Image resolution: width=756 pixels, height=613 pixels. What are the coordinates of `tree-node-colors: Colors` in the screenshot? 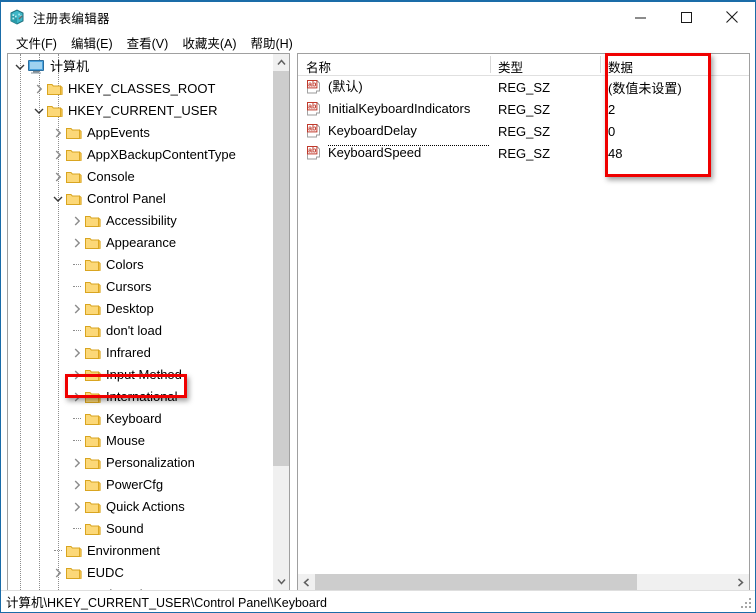 It's located at (140, 265).